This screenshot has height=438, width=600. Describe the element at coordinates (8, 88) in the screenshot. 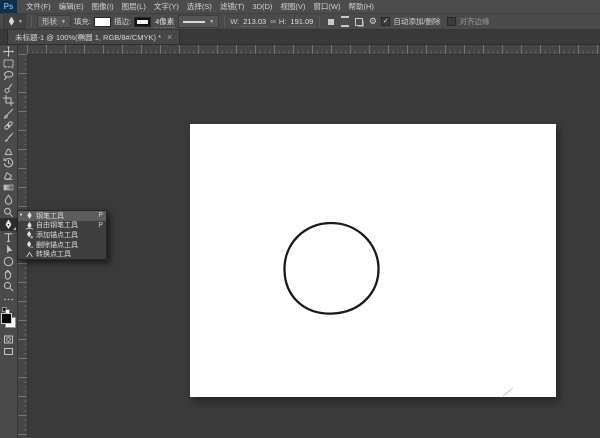

I see `quick-selection-tool` at that location.